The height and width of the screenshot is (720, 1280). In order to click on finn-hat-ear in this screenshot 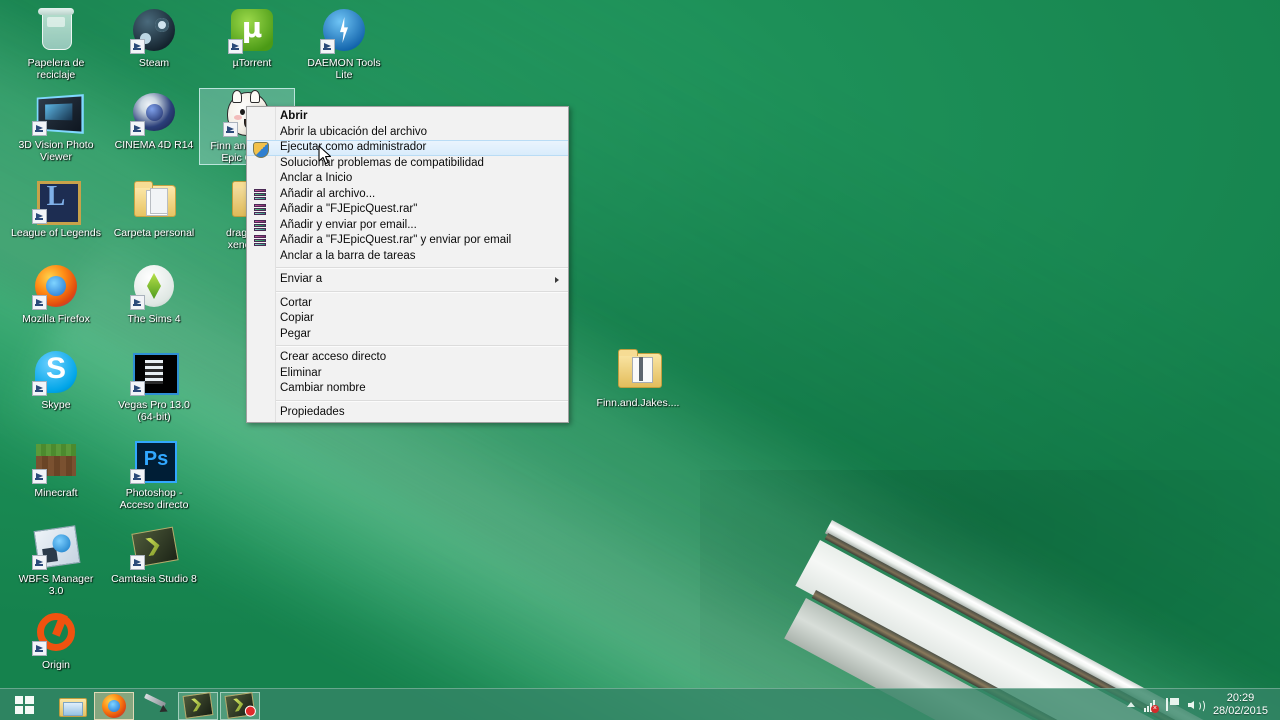, I will do `click(255, 96)`.